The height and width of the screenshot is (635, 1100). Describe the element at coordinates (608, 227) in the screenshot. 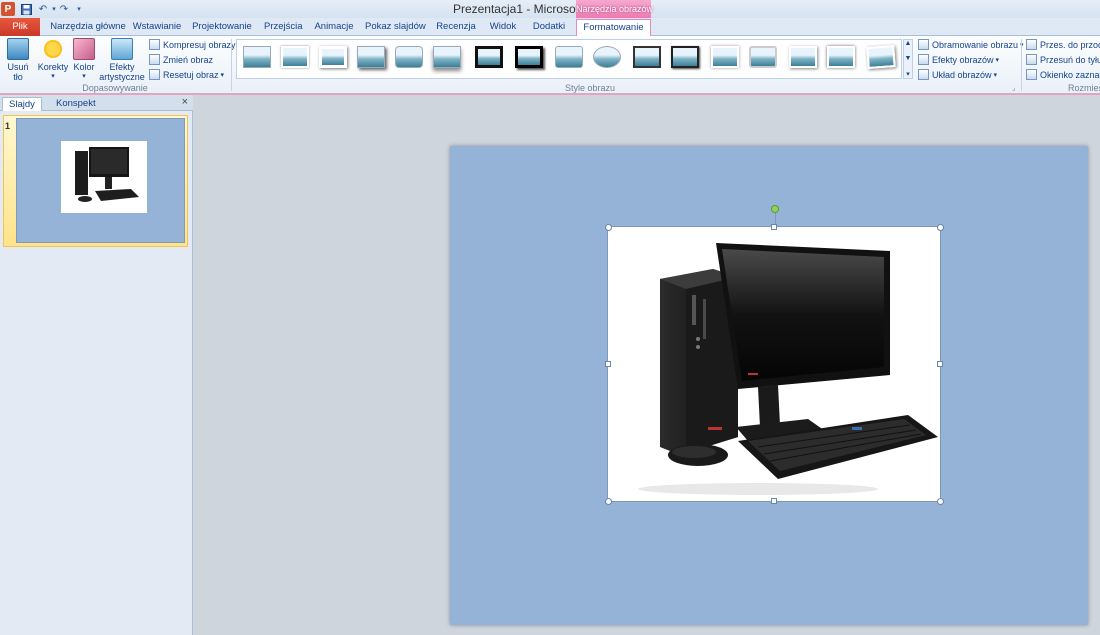

I see `handle-top-left` at that location.